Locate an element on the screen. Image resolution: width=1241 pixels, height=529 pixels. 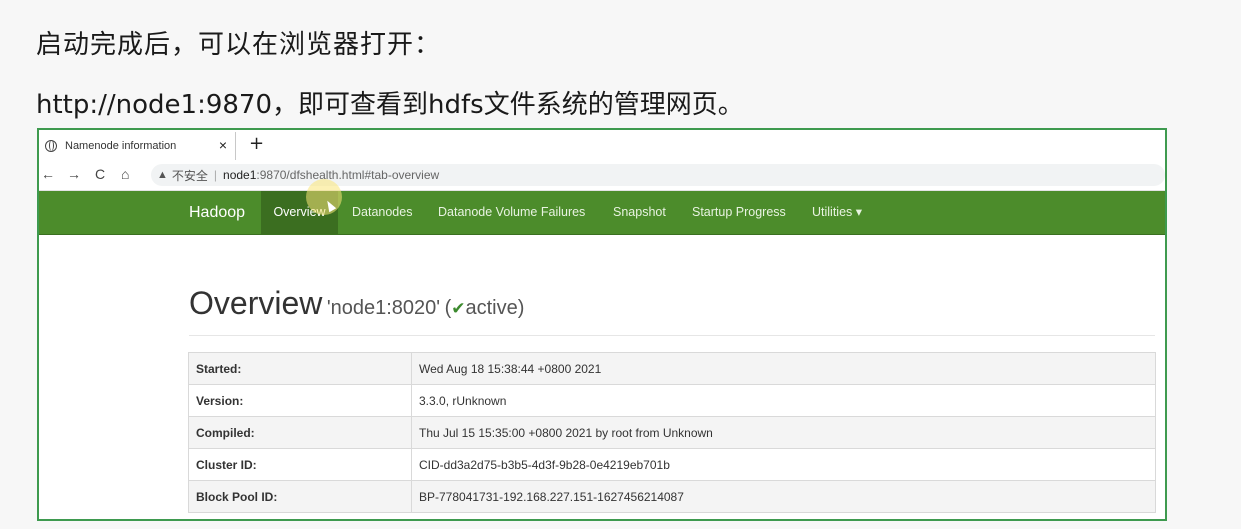
tab-title: Namenode information is located at coordinates (121, 146).